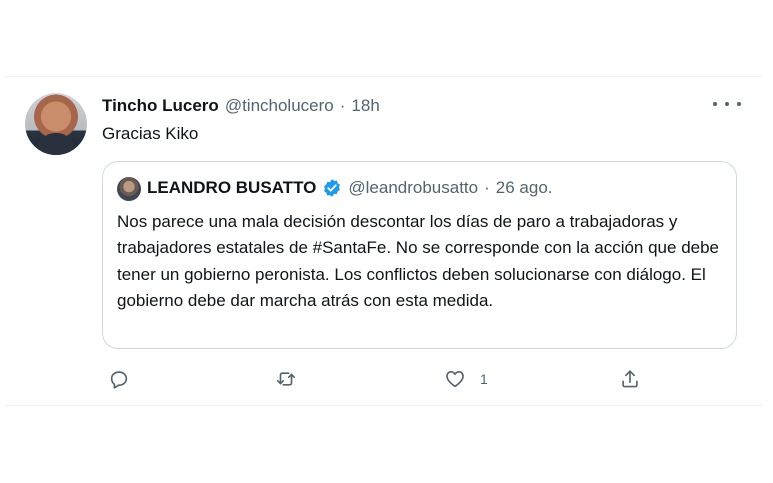 This screenshot has height=483, width=773. I want to click on retweet-button, so click(286, 379).